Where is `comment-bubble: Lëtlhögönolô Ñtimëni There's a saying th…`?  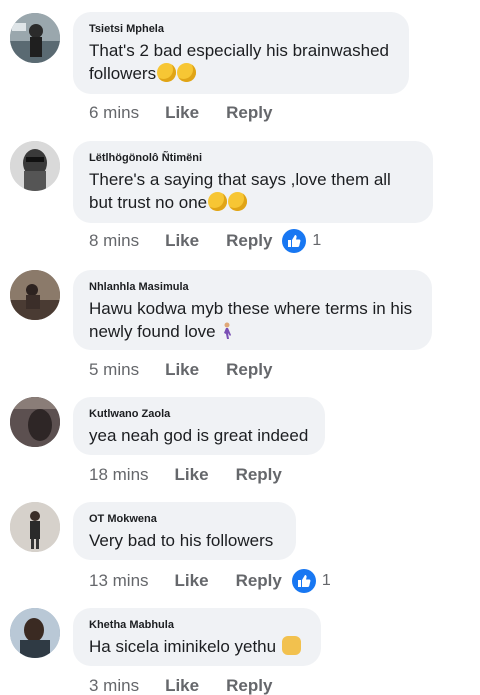 comment-bubble: Lëtlhögönolô Ñtimëni There's a saying th… is located at coordinates (253, 182).